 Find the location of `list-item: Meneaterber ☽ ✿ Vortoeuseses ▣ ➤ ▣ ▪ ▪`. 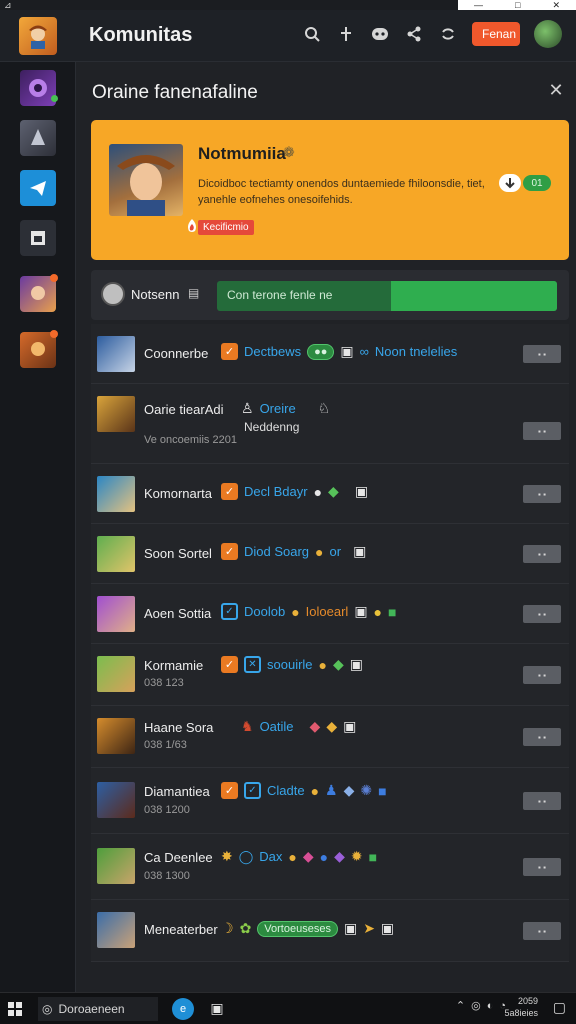

list-item: Meneaterber ☽ ✿ Vortoeuseses ▣ ➤ ▣ ▪ ▪ is located at coordinates (330, 931).